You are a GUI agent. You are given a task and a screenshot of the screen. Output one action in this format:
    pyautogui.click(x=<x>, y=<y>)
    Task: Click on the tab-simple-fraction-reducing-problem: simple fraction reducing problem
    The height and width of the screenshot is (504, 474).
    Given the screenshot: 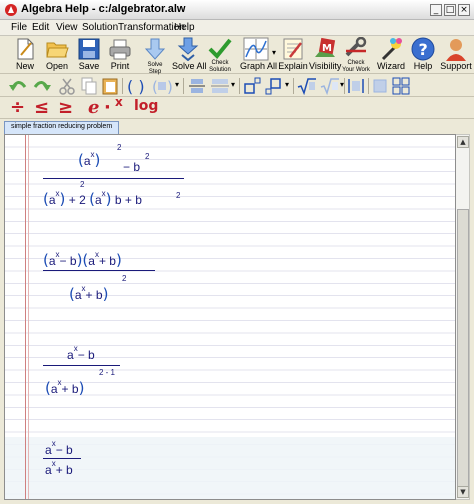 What is the action you would take?
    pyautogui.click(x=62, y=127)
    